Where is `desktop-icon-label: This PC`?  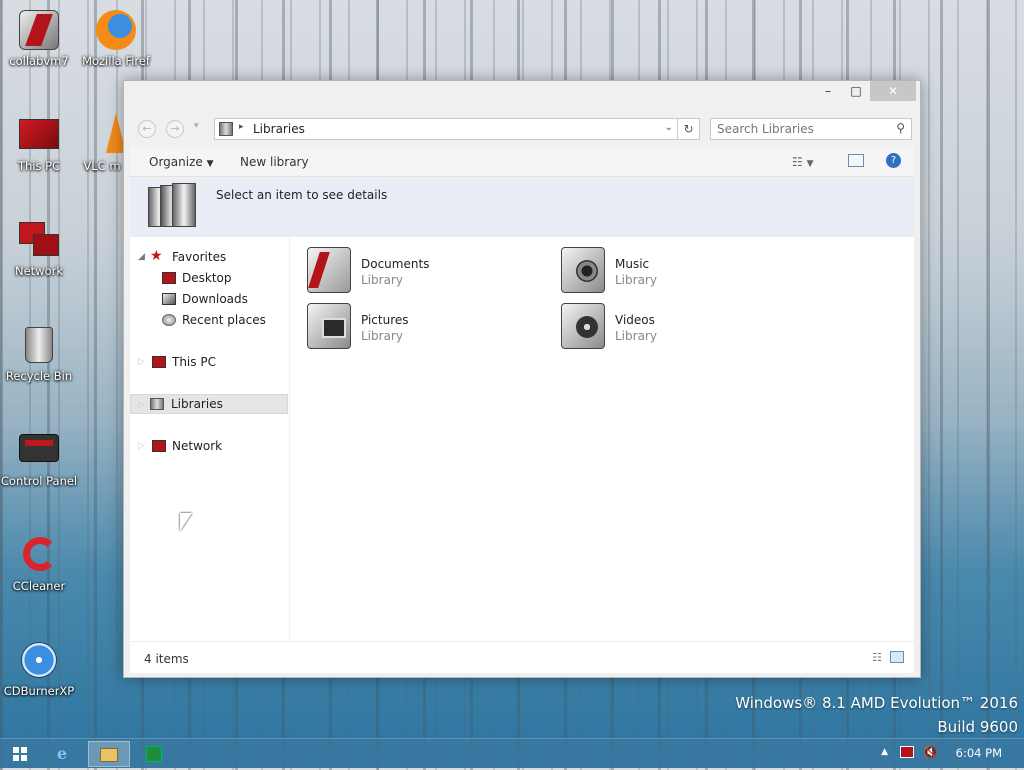 desktop-icon-label: This PC is located at coordinates (39, 166).